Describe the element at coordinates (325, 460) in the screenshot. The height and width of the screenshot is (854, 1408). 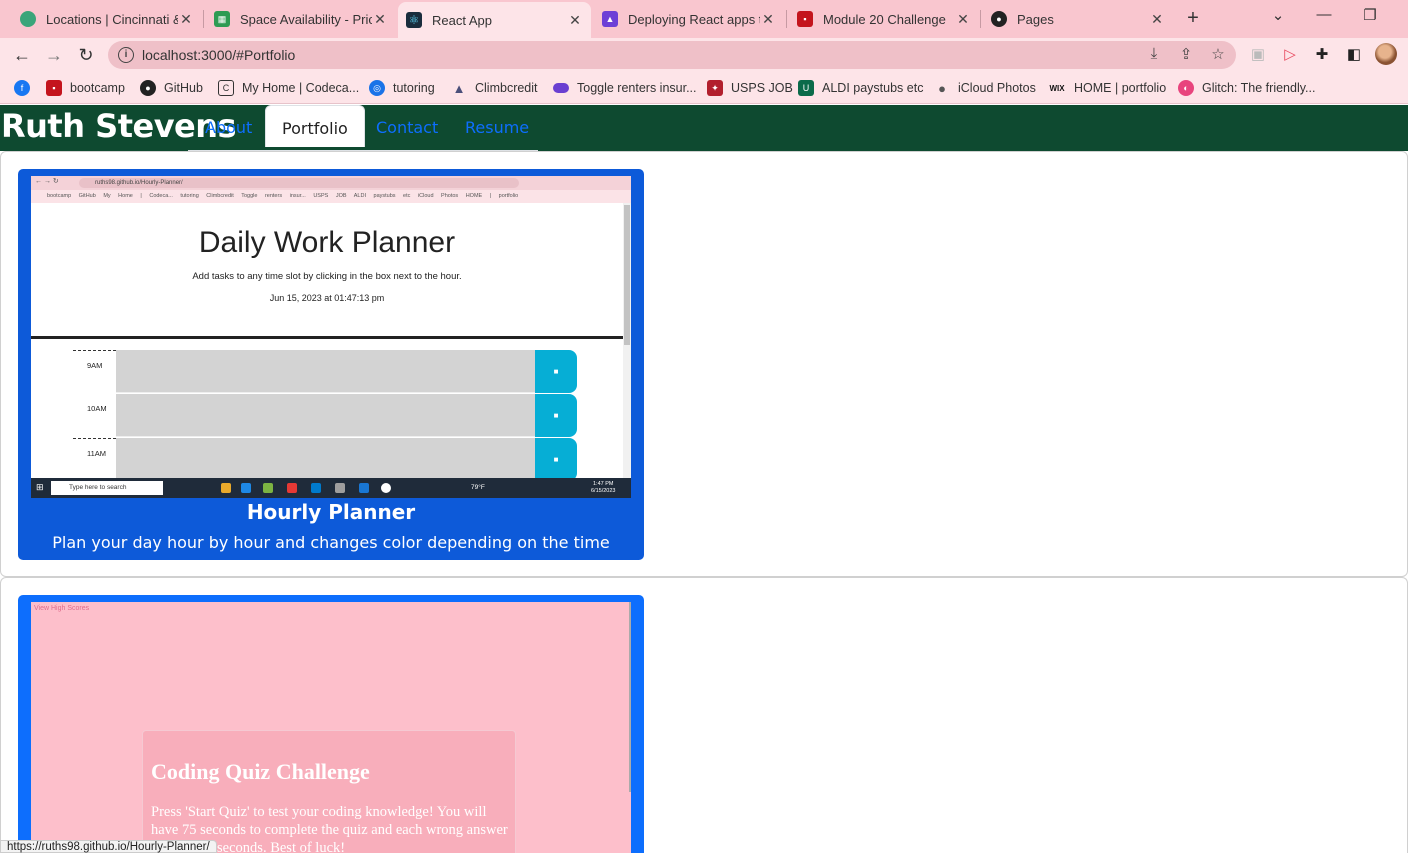
I see `planner-row: 11AM ■` at that location.